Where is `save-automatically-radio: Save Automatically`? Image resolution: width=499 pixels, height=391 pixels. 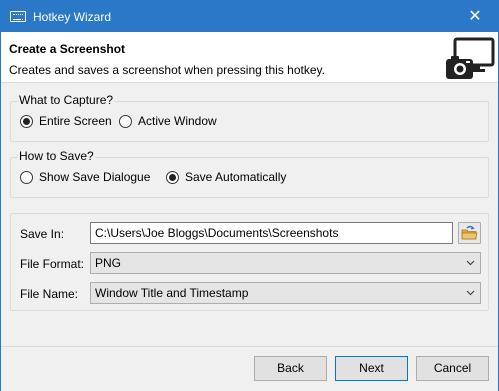 save-automatically-radio: Save Automatically is located at coordinates (226, 177).